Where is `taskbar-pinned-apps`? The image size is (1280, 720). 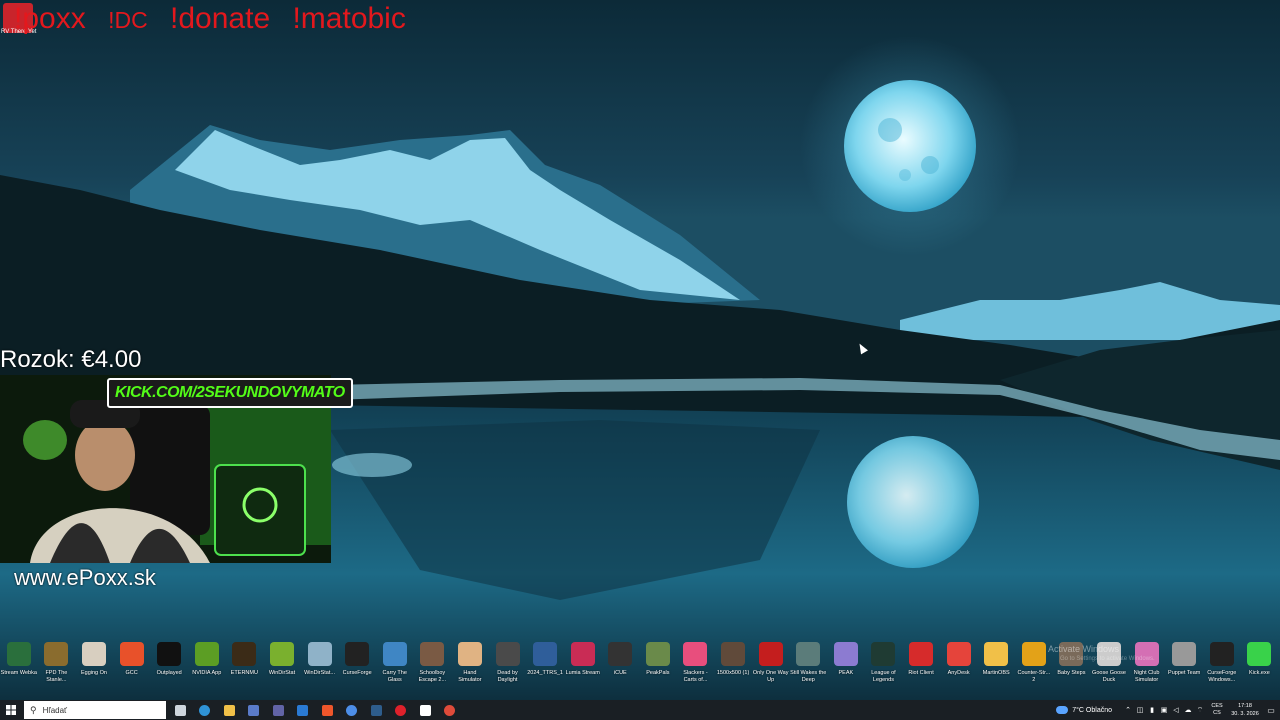
taskbar-pinned-apps is located at coordinates (315, 710).